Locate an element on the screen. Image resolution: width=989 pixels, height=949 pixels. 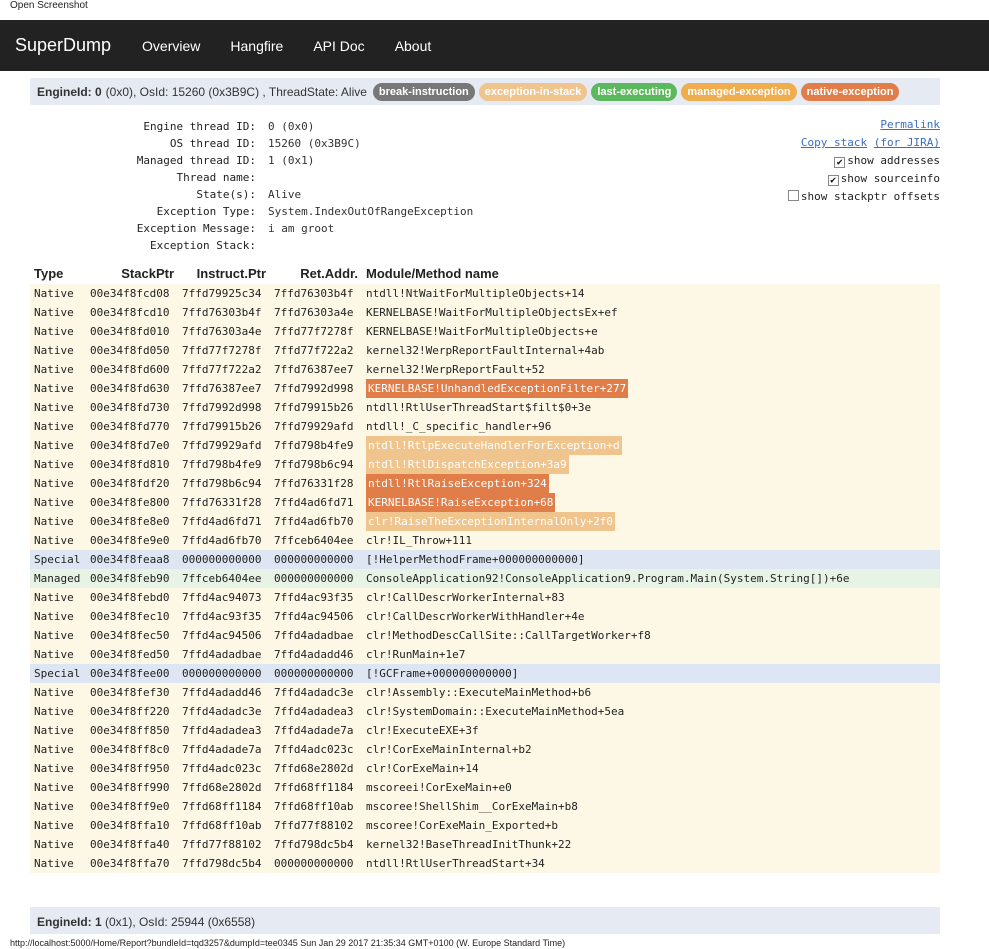
frame-instruct-ptr: 7ffd76331f28 is located at coordinates (224, 502).